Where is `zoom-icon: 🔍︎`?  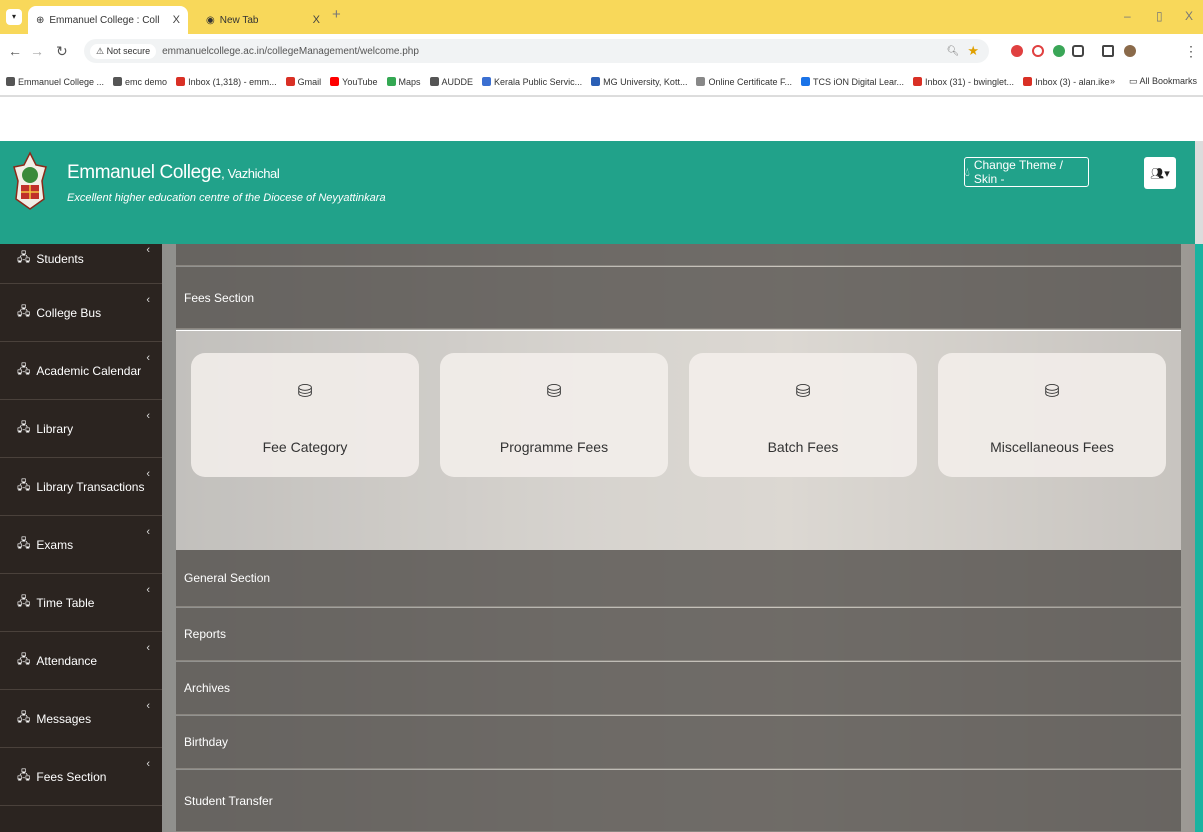 zoom-icon: 🔍︎ is located at coordinates (953, 51).